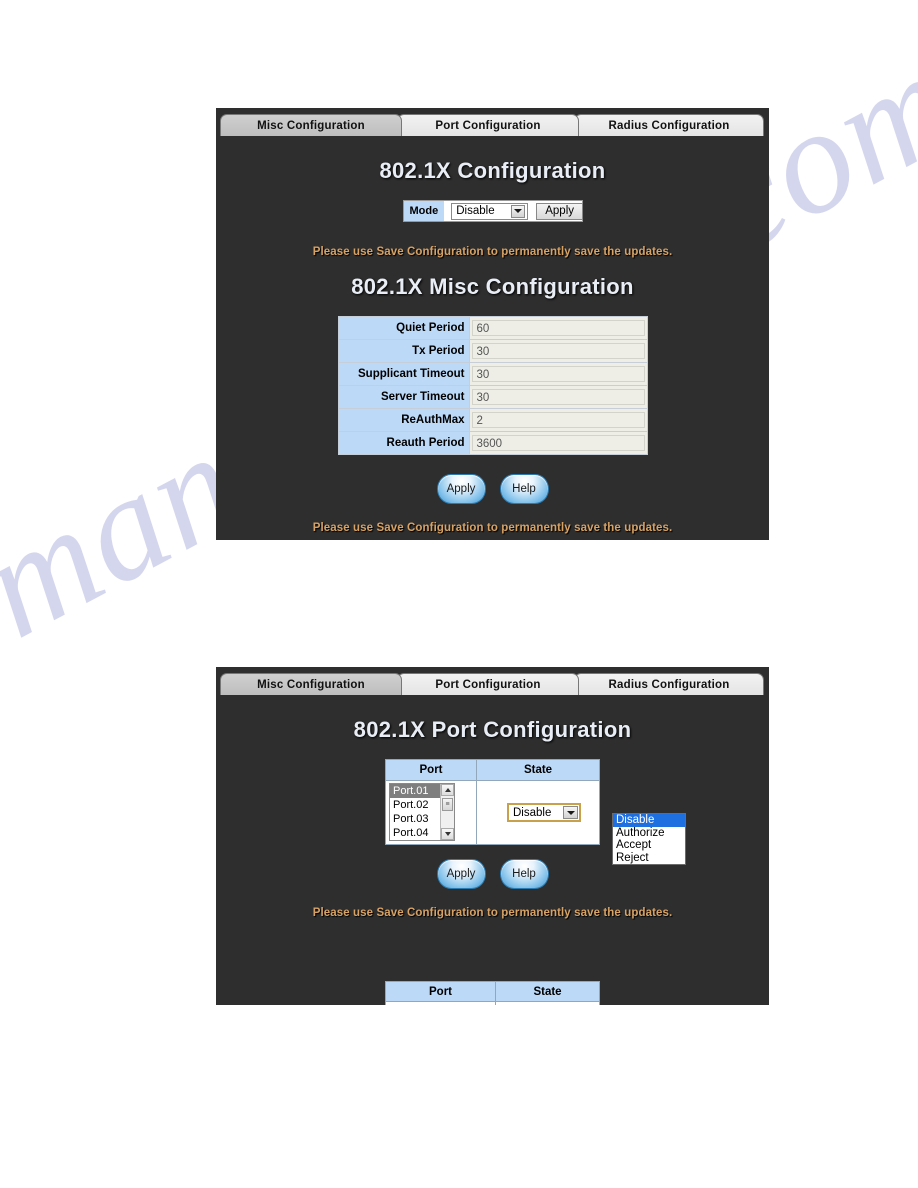  I want to click on port-list-cell: Port.01 Port.02 Port.03 Port.04 ≡, so click(431, 812).